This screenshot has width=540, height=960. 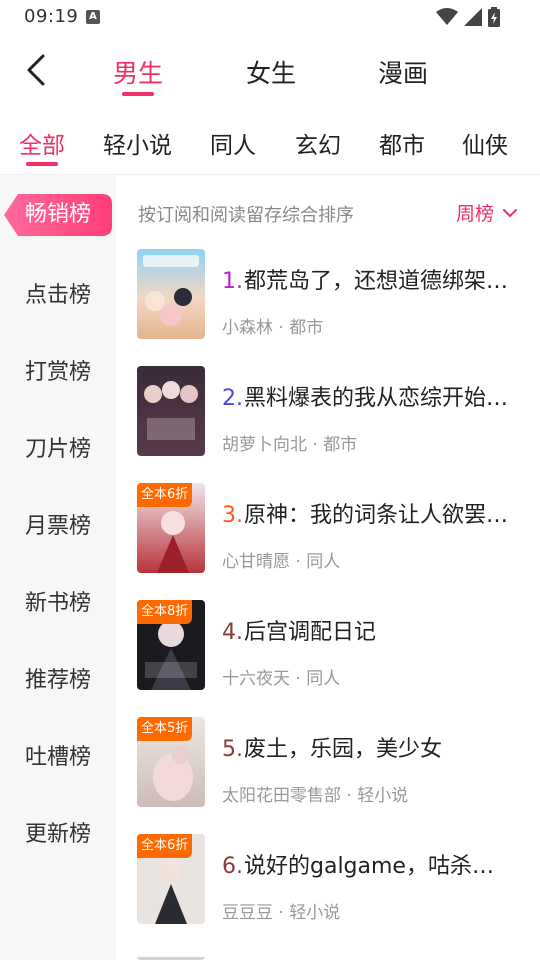 What do you see at coordinates (58, 524) in the screenshot?
I see `sidebar-item-monthly-votes: 月票榜` at bounding box center [58, 524].